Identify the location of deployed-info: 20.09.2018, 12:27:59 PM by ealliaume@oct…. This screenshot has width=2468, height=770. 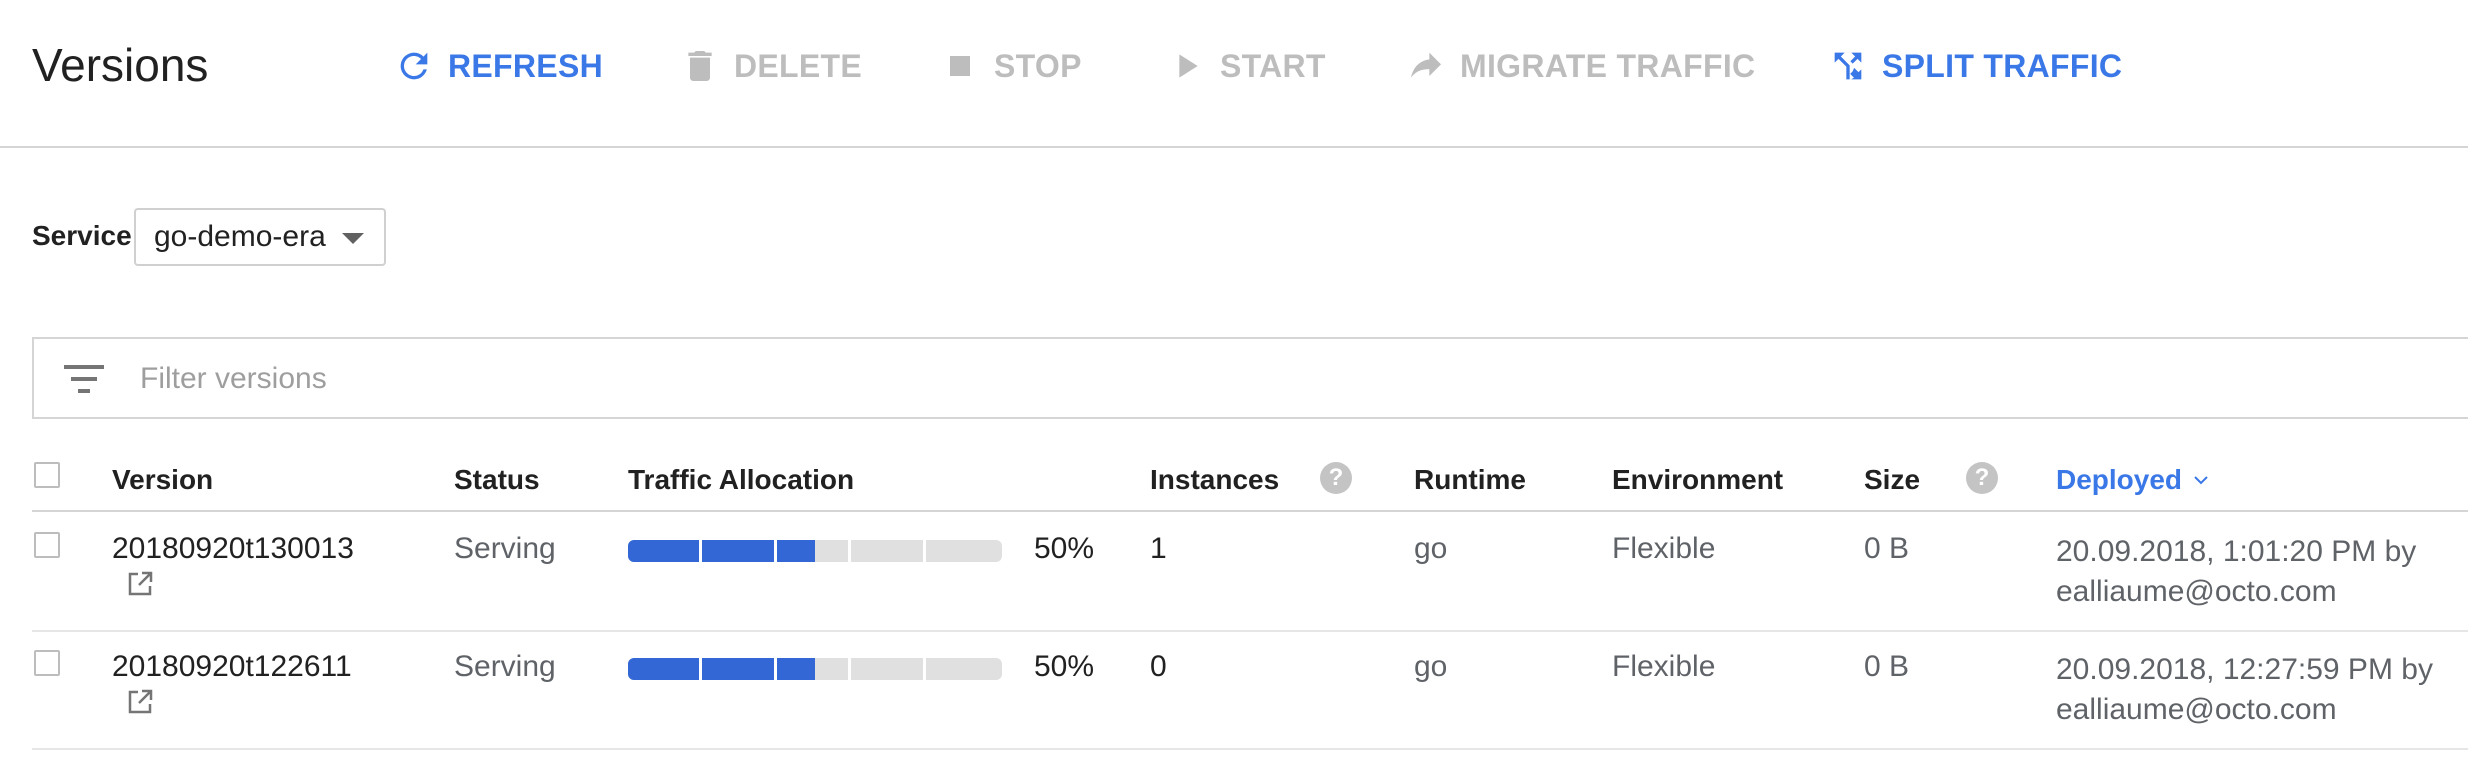
(2244, 690).